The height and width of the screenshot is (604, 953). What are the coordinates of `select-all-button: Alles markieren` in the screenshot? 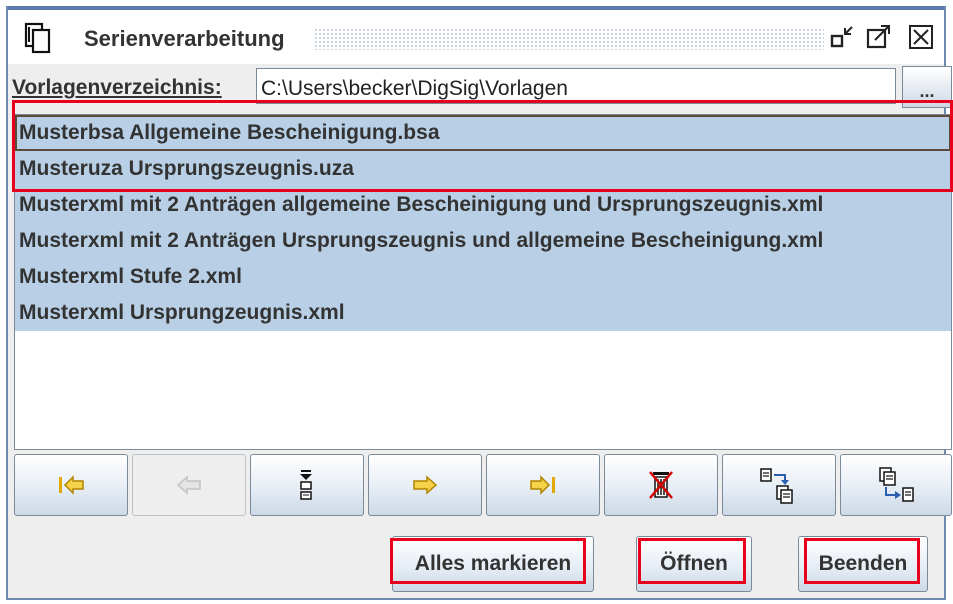 It's located at (493, 564).